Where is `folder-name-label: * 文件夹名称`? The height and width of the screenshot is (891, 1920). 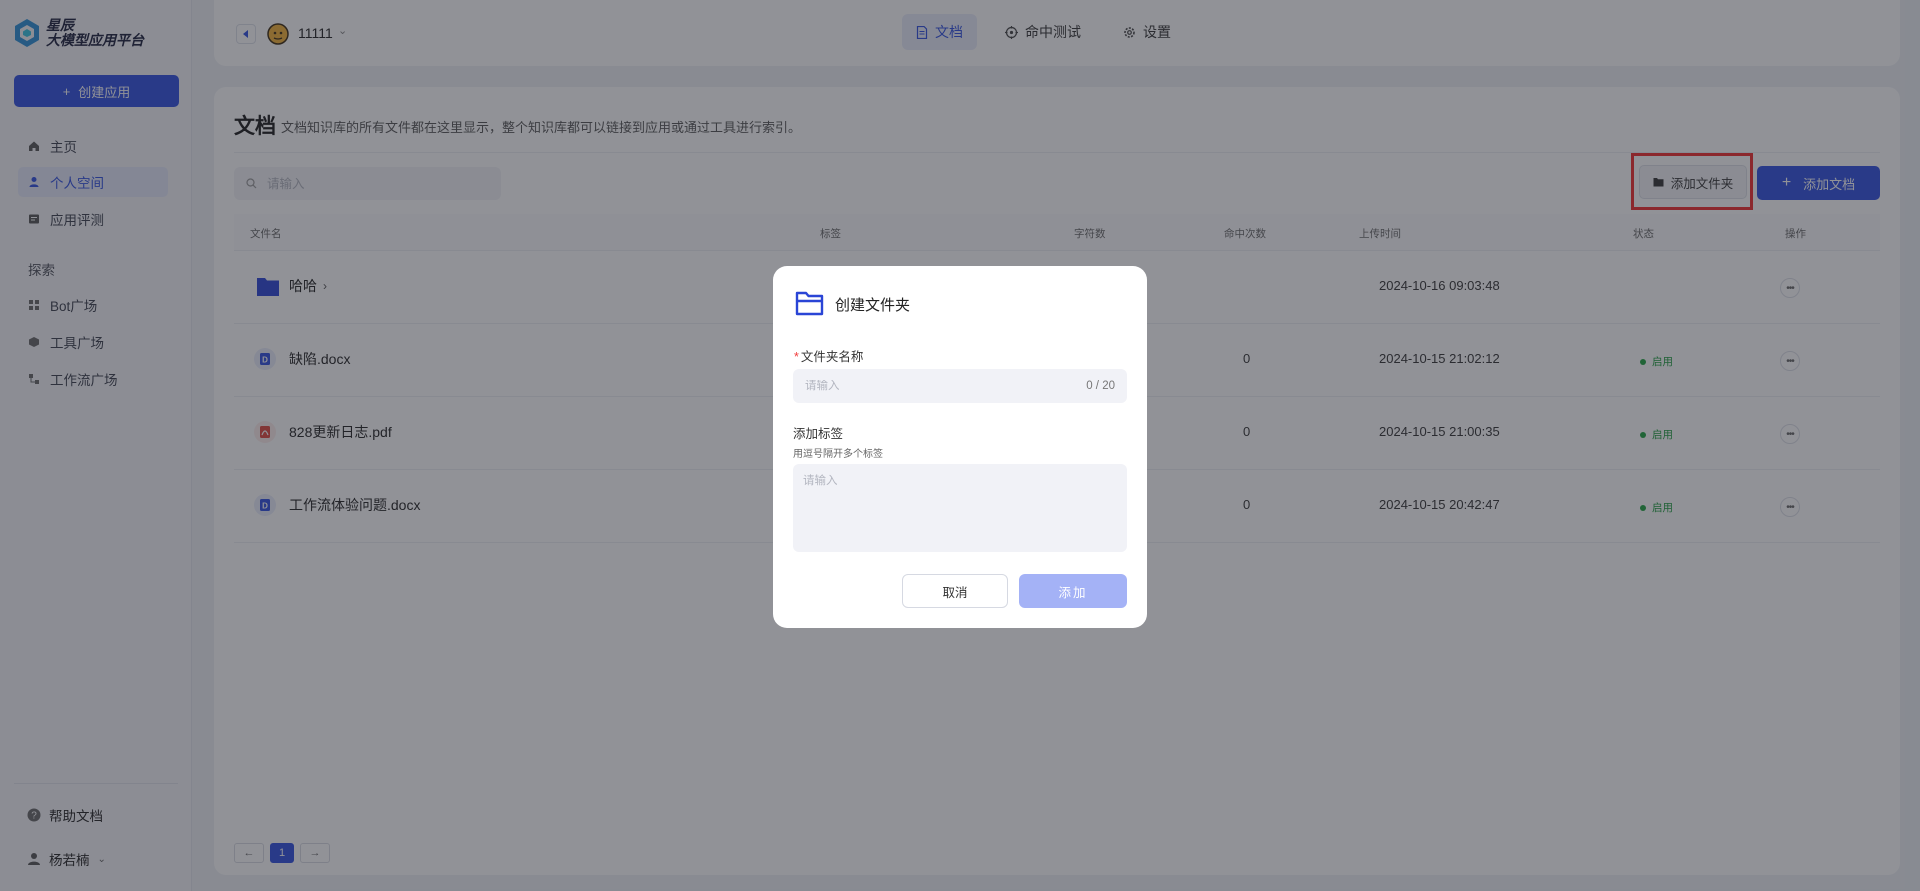 folder-name-label: * 文件夹名称 is located at coordinates (829, 357).